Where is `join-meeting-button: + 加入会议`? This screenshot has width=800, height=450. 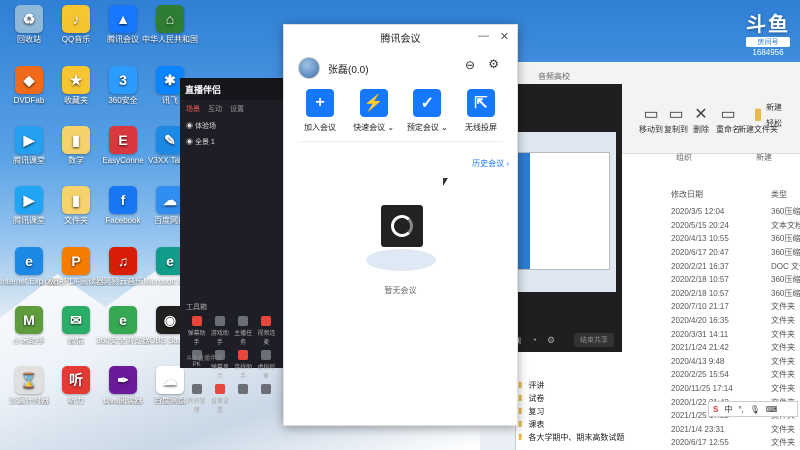
join-meeting-button: + 加入会议 is located at coordinates (320, 111).